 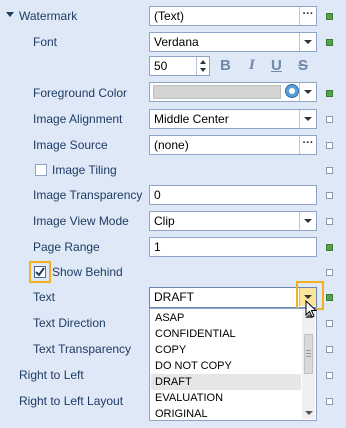 What do you see at coordinates (173, 170) in the screenshot?
I see `row-image-tiling: Image Tiling` at bounding box center [173, 170].